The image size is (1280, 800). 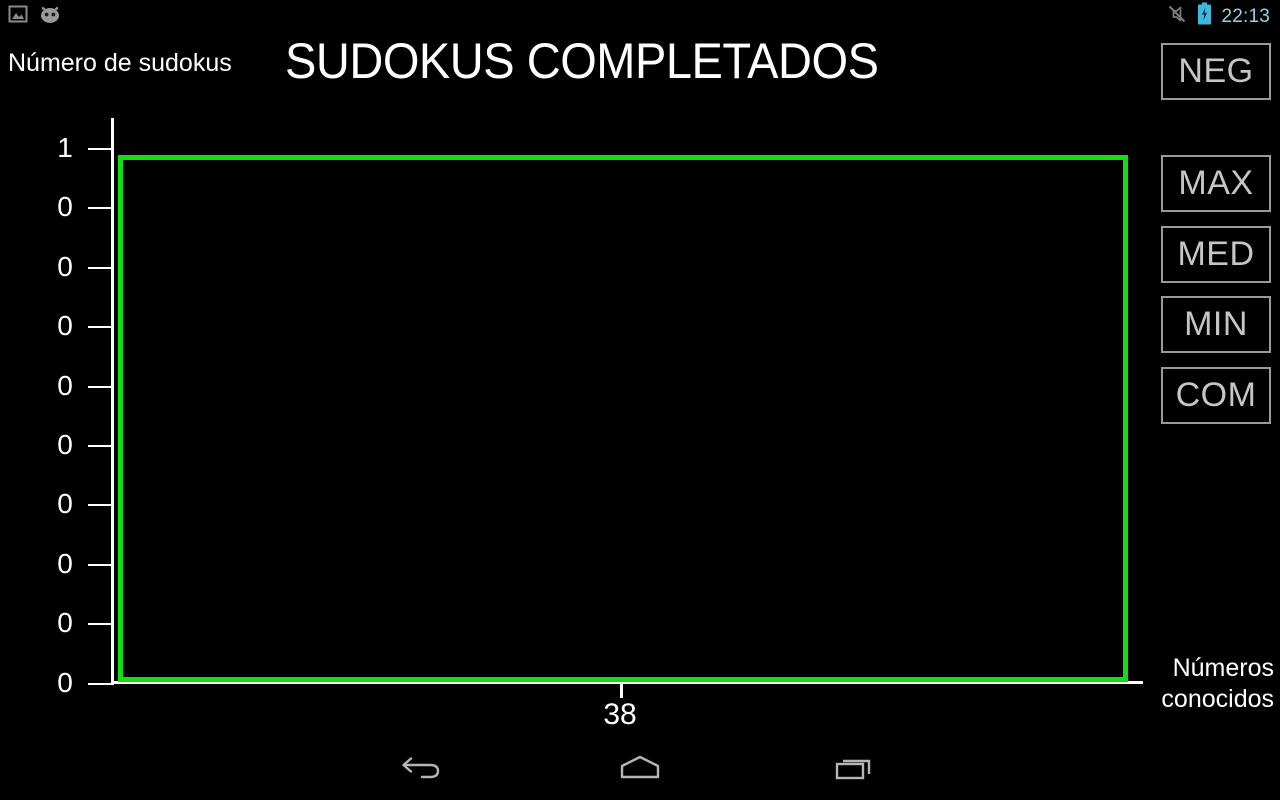 What do you see at coordinates (1216, 254) in the screenshot?
I see `med-button: MED` at bounding box center [1216, 254].